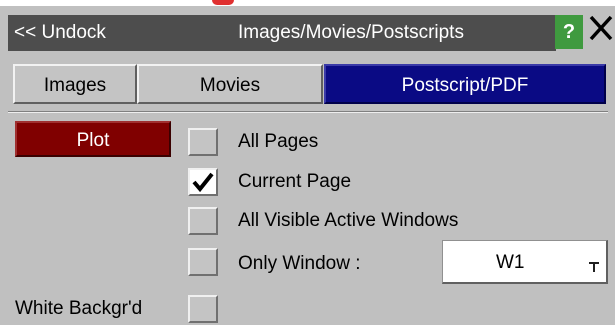 This screenshot has width=615, height=325. I want to click on window-select, so click(525, 262).